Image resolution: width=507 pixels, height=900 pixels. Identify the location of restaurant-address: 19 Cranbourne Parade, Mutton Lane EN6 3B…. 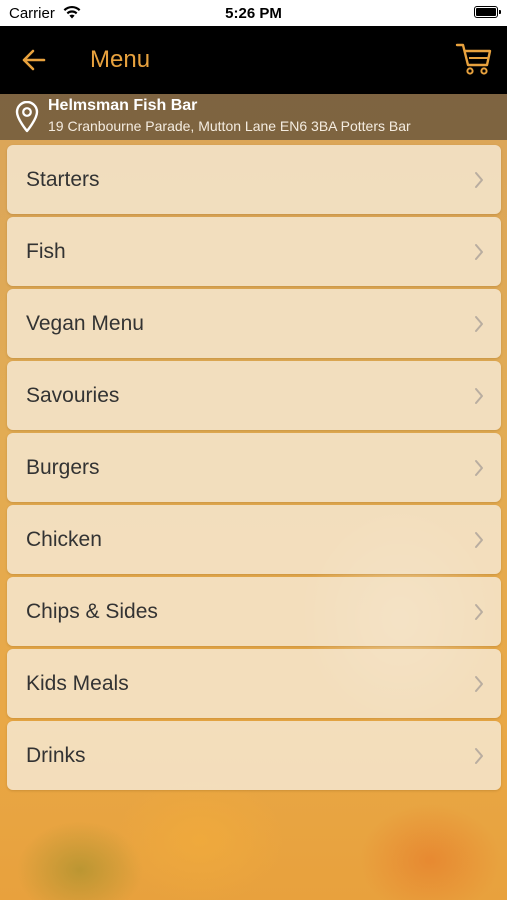
(229, 126).